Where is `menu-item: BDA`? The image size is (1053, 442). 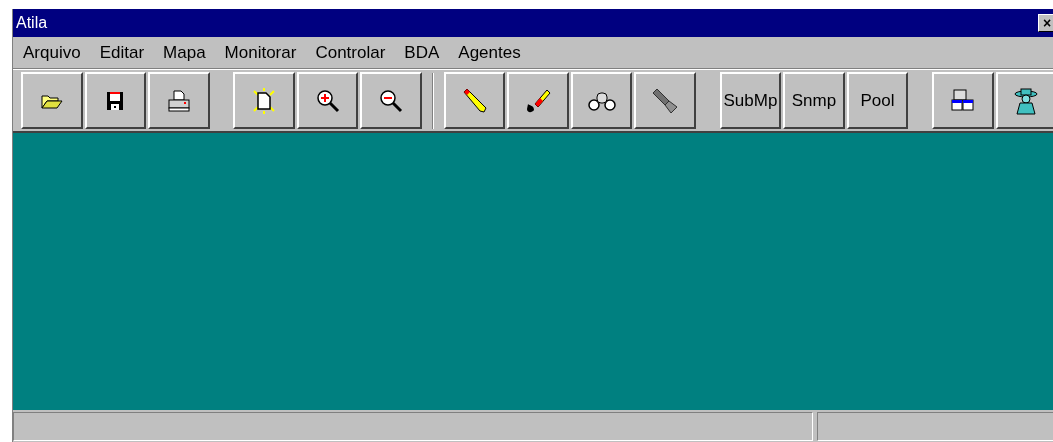
menu-item: BDA is located at coordinates (422, 52).